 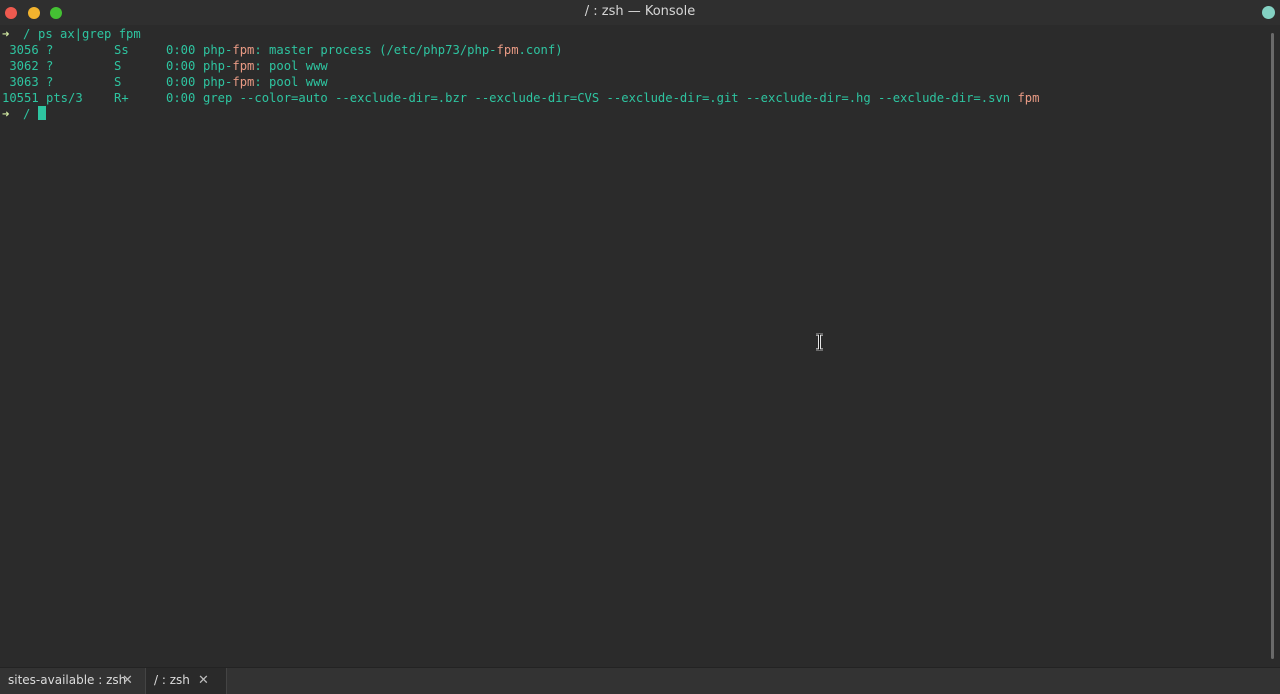 I want to click on window-menu-button, so click(x=1268, y=12).